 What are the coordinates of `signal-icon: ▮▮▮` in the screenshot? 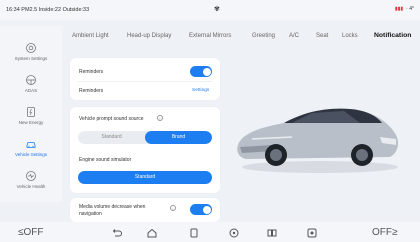 It's located at (399, 9).